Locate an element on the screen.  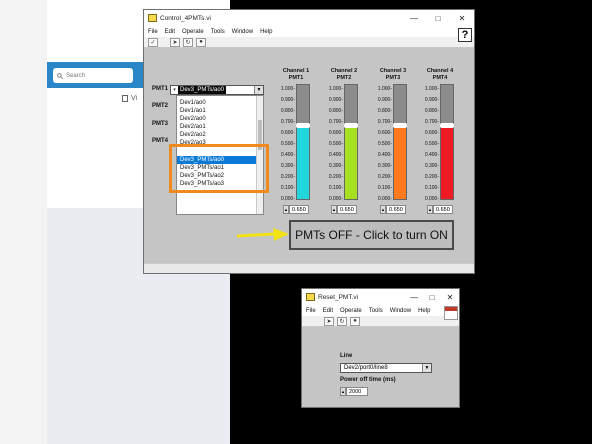
power-off-time-input: ▲ 2000 is located at coordinates (354, 391).